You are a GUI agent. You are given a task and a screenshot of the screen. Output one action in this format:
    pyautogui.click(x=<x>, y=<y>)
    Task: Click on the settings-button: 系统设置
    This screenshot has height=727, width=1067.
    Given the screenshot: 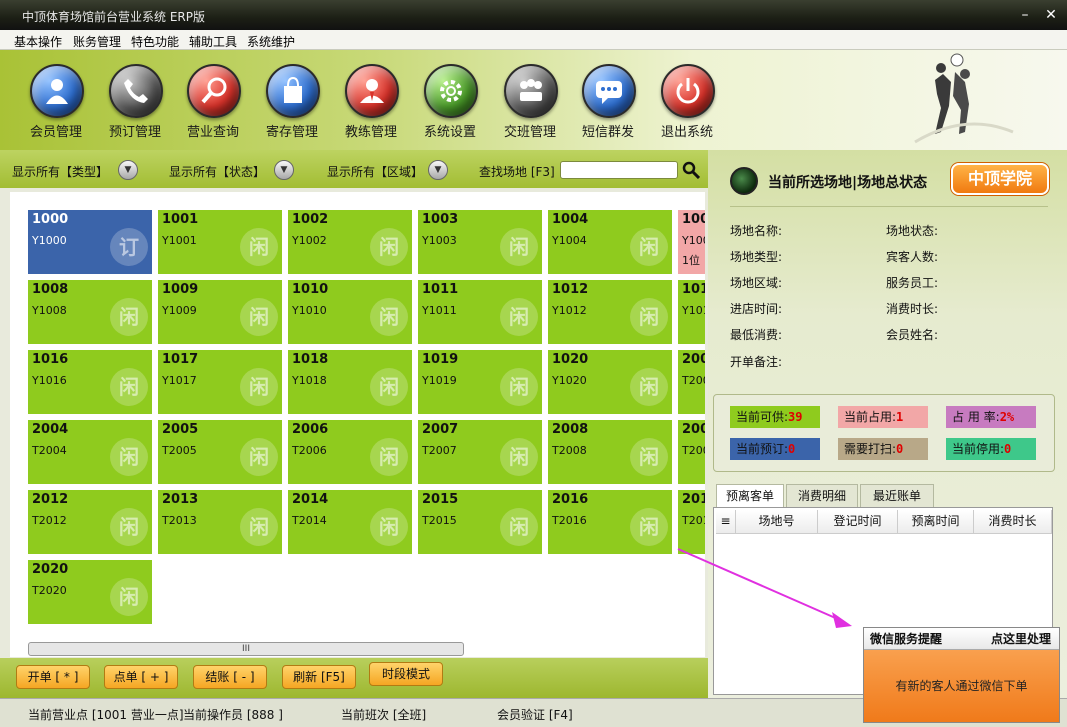 What is the action you would take?
    pyautogui.click(x=450, y=102)
    